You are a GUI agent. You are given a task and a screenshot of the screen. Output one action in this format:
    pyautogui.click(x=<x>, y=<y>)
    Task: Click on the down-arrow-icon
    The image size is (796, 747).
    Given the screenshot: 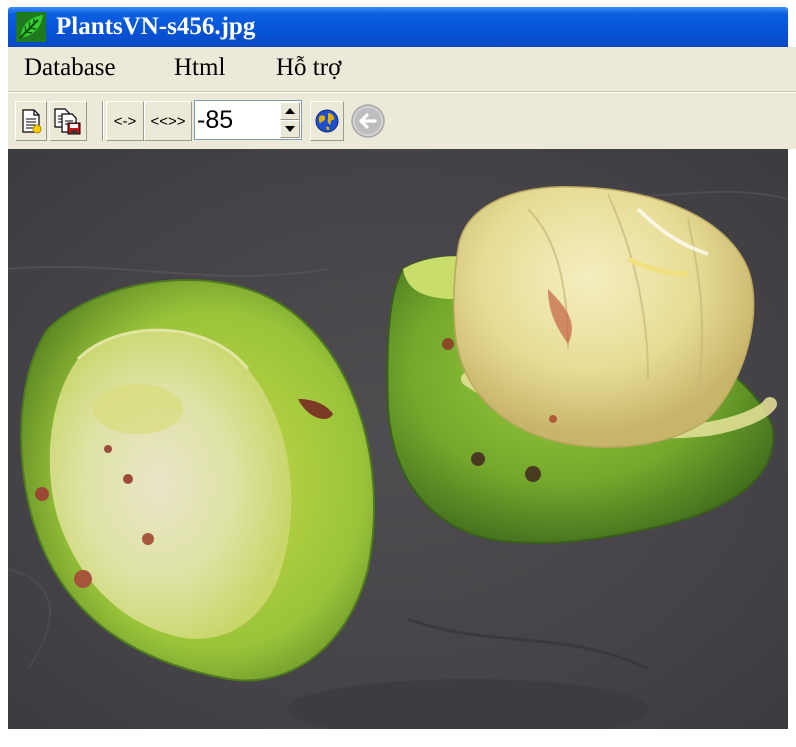 What is the action you would take?
    pyautogui.click(x=290, y=129)
    